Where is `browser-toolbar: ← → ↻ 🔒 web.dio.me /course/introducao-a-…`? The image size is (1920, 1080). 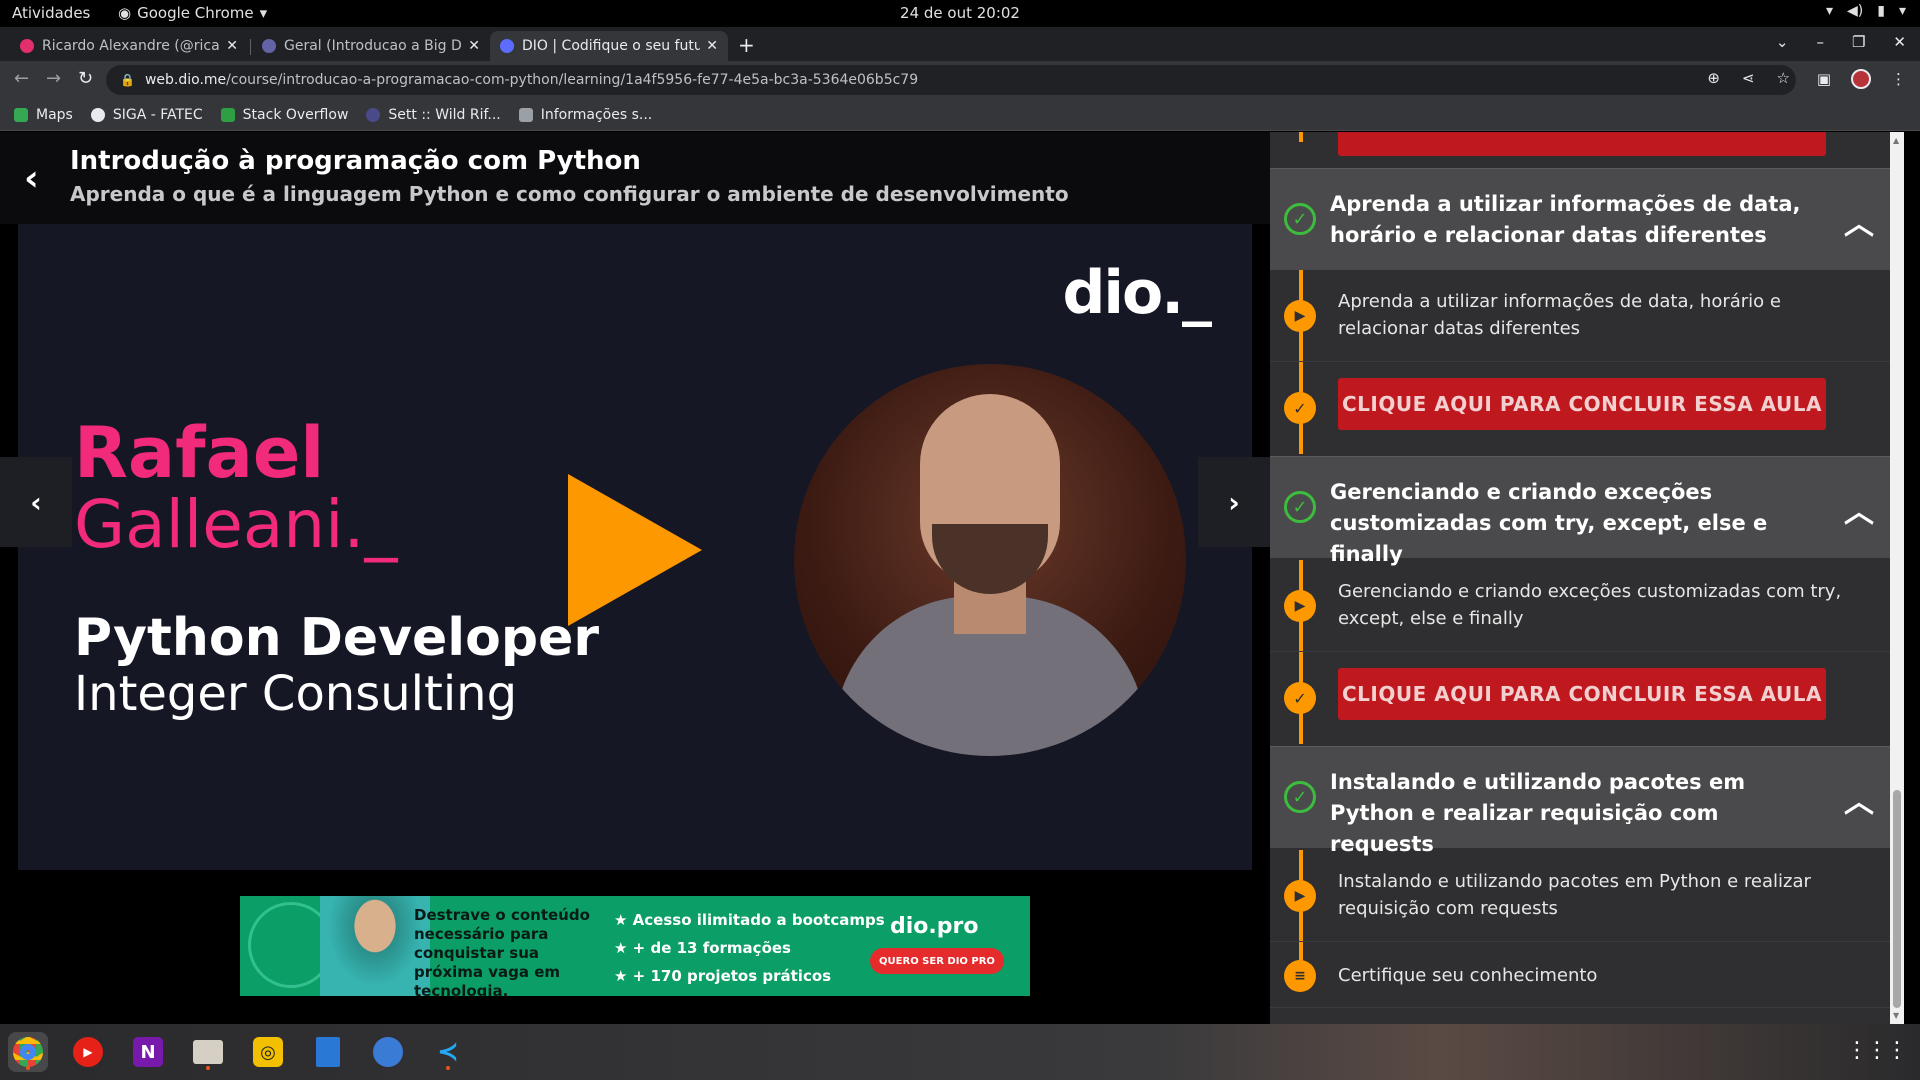
browser-toolbar: ← → ↻ 🔒 web.dio.me /course/introducao-a-… is located at coordinates (960, 80).